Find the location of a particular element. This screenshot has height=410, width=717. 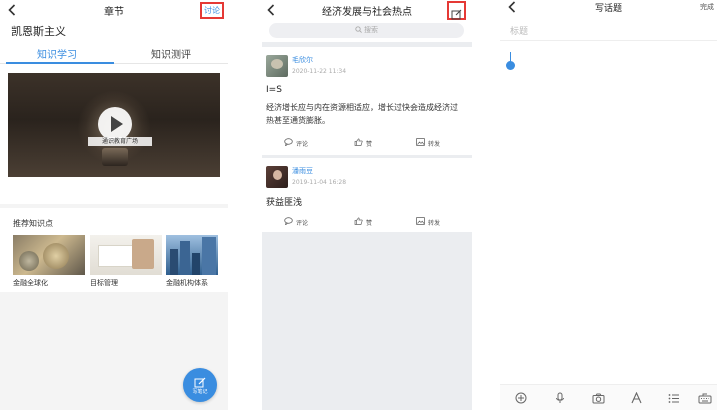

done-button: 完成 is located at coordinates (707, 7).